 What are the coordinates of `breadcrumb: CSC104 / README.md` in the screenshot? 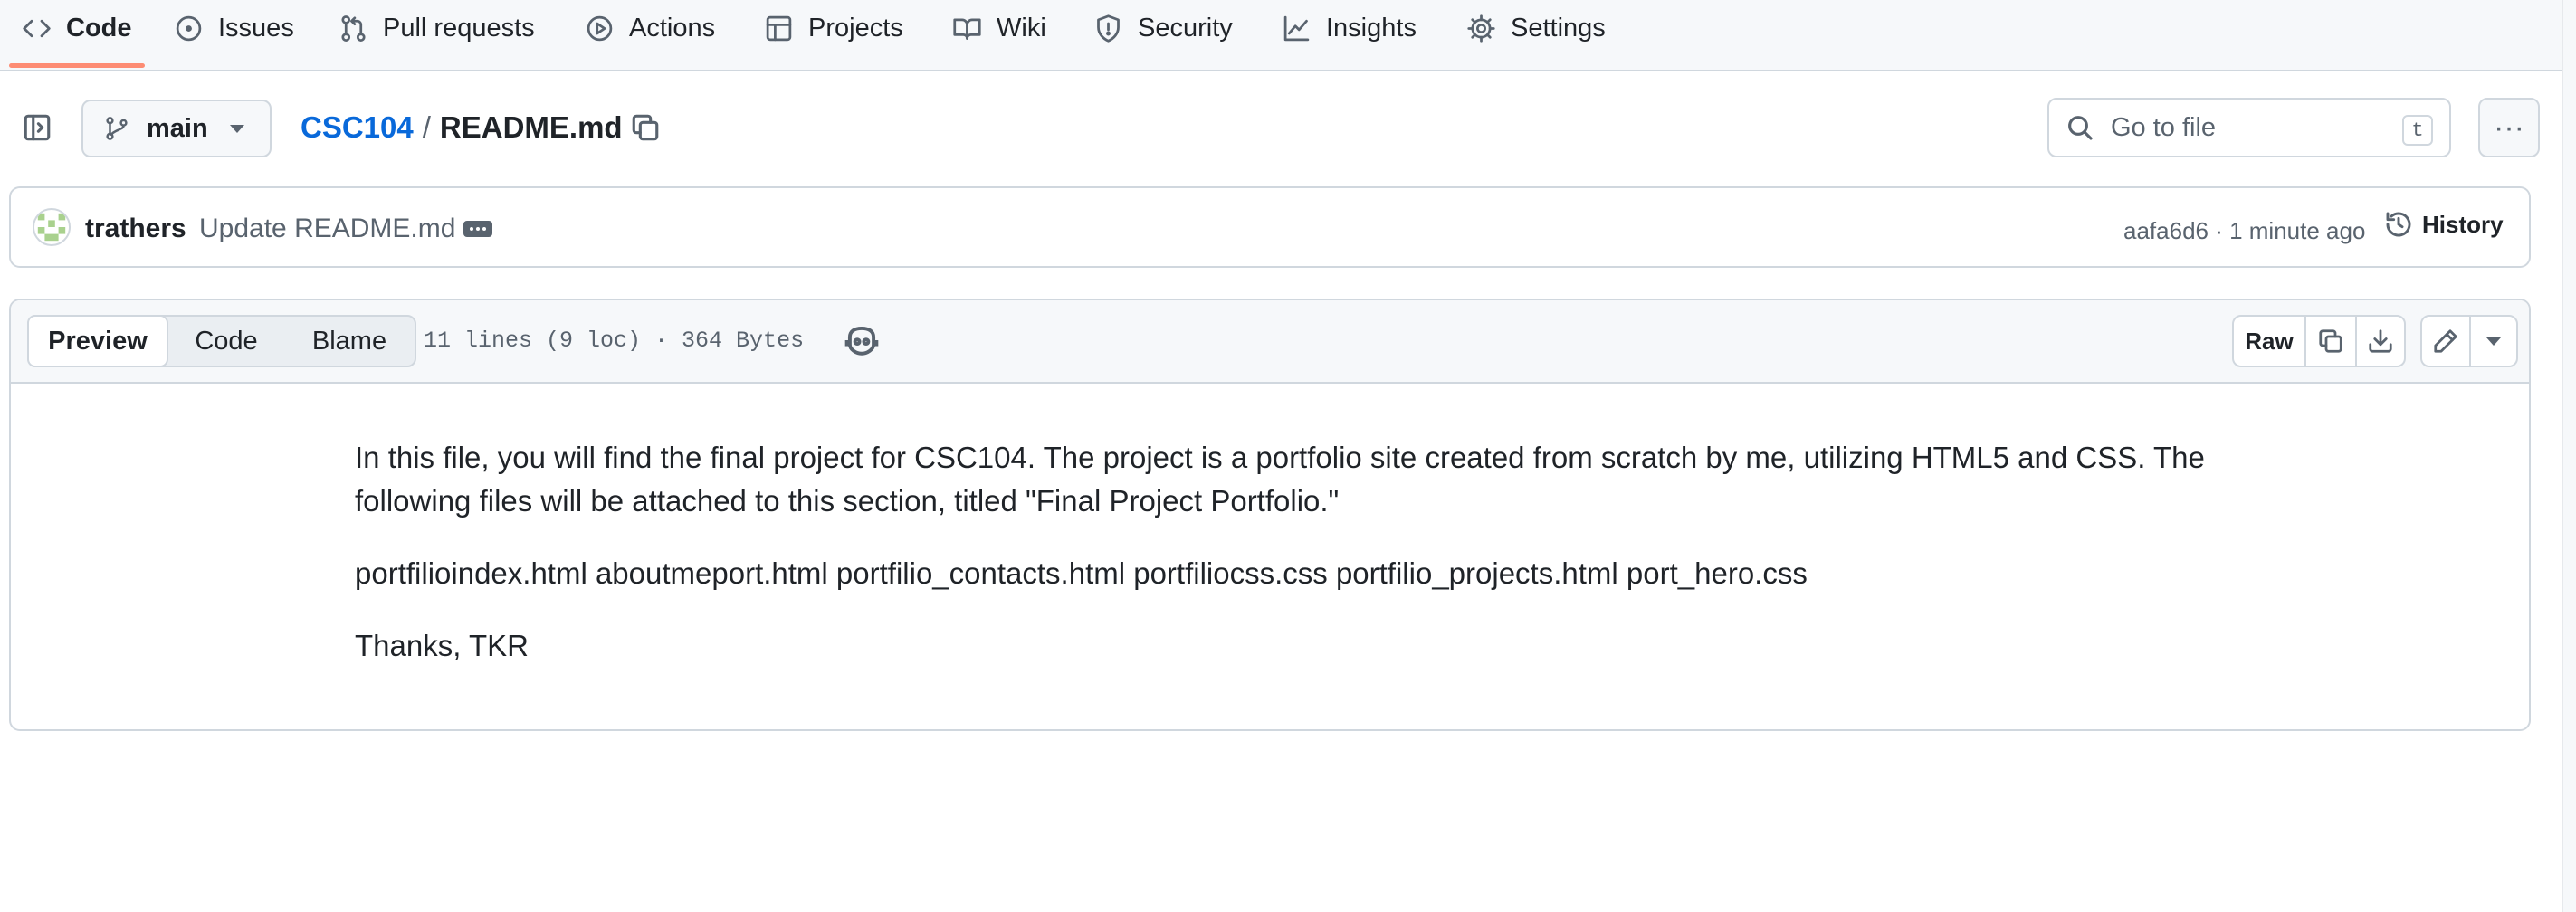 It's located at (462, 128).